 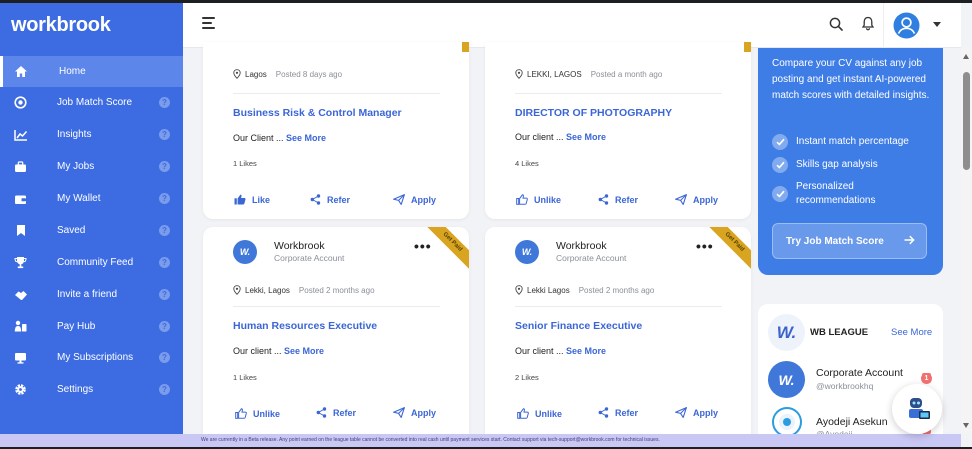 What do you see at coordinates (859, 373) in the screenshot?
I see `league-entry-name: Corporate Account` at bounding box center [859, 373].